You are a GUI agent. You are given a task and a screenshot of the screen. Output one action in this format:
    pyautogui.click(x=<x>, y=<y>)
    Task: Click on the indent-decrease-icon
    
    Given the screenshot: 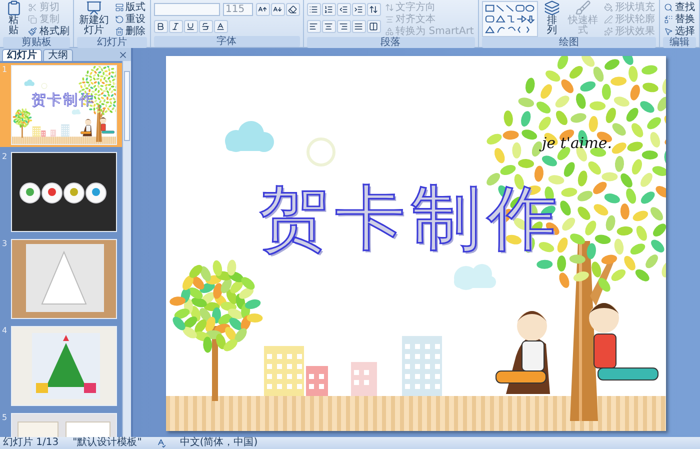 What is the action you would take?
    pyautogui.click(x=343, y=9)
    